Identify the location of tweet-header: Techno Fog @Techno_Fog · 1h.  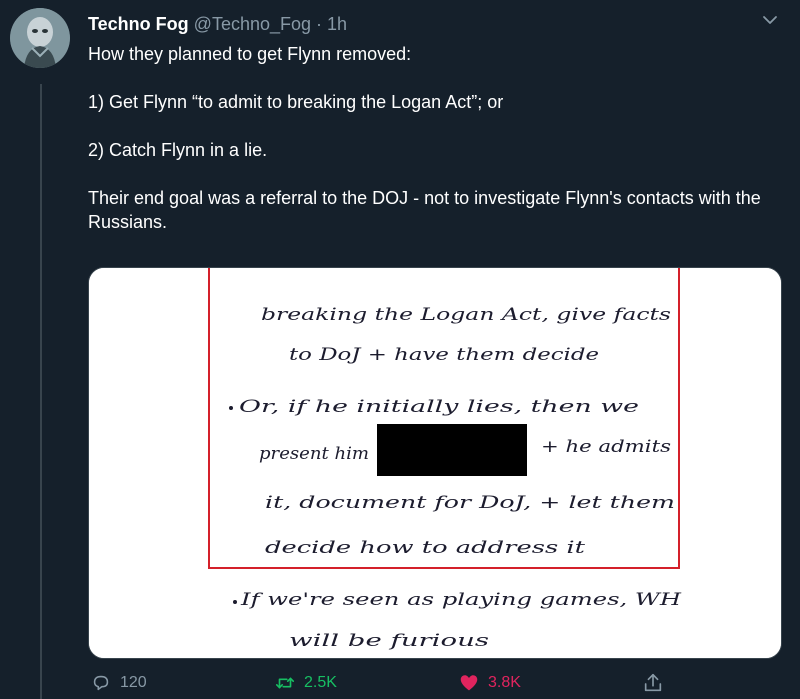
(217, 24).